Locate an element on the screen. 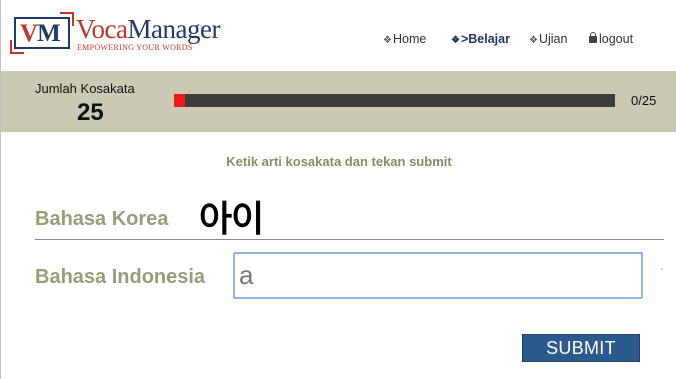 The width and height of the screenshot is (676, 379). progress-bar-fill is located at coordinates (180, 100).